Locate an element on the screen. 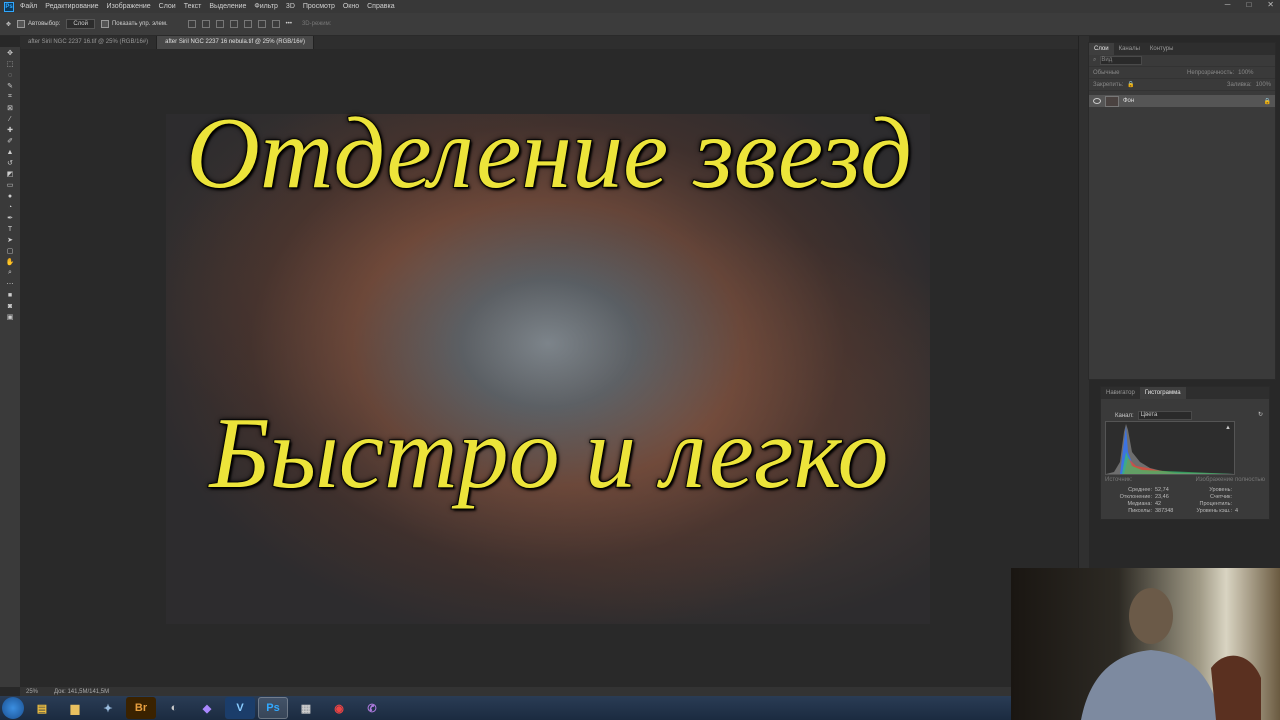 The height and width of the screenshot is (720, 1280). rectangle-tool-icon: ▢ is located at coordinates (10, 251).